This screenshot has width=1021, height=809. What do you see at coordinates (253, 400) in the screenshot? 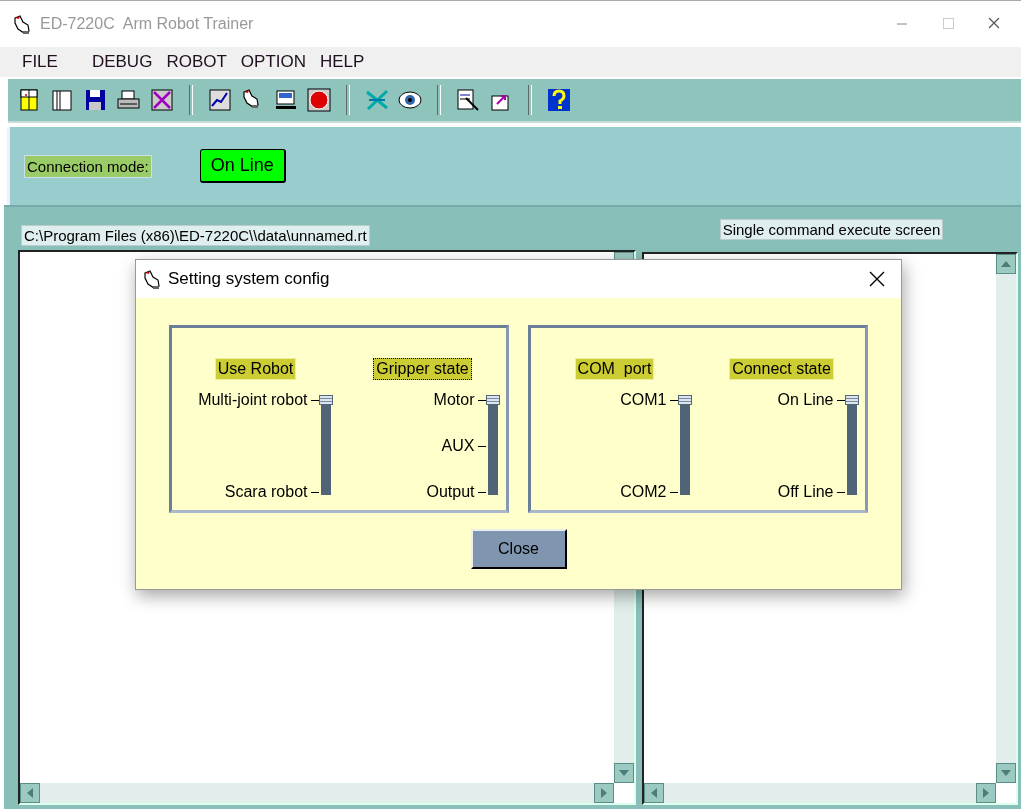
I see `option-label: Multi-joint robot` at bounding box center [253, 400].